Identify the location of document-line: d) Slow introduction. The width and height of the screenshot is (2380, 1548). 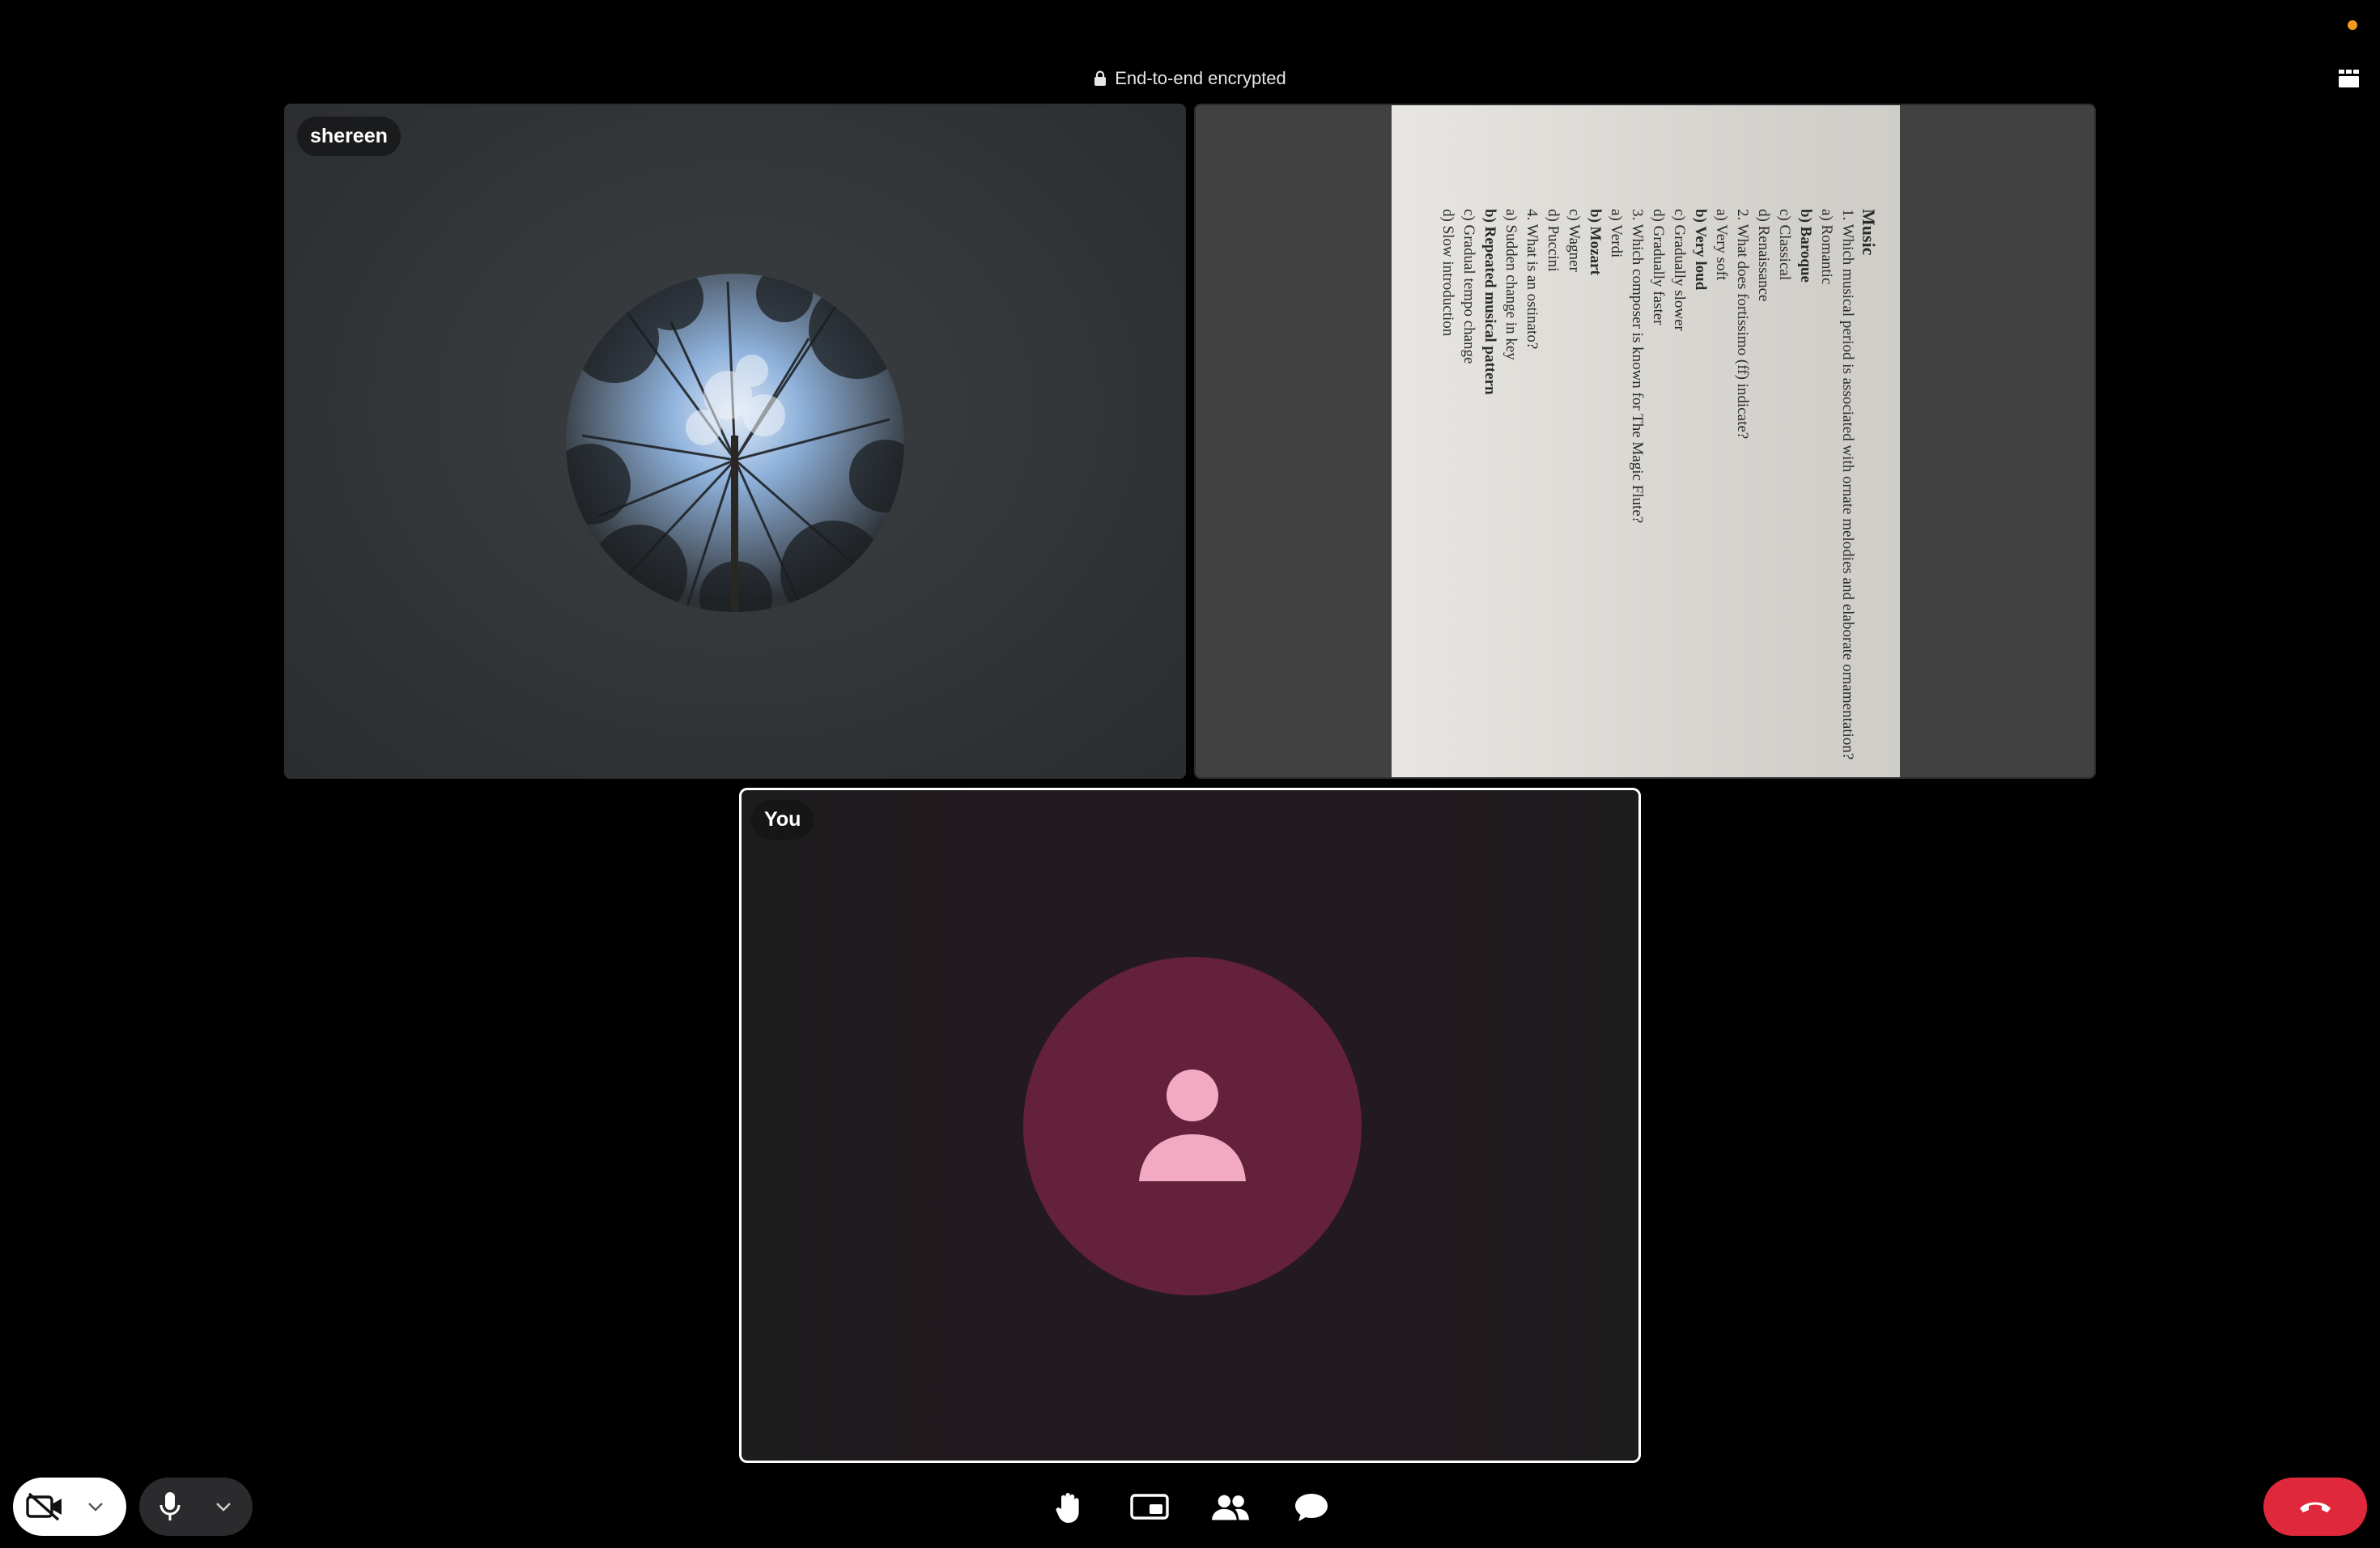
(1448, 273).